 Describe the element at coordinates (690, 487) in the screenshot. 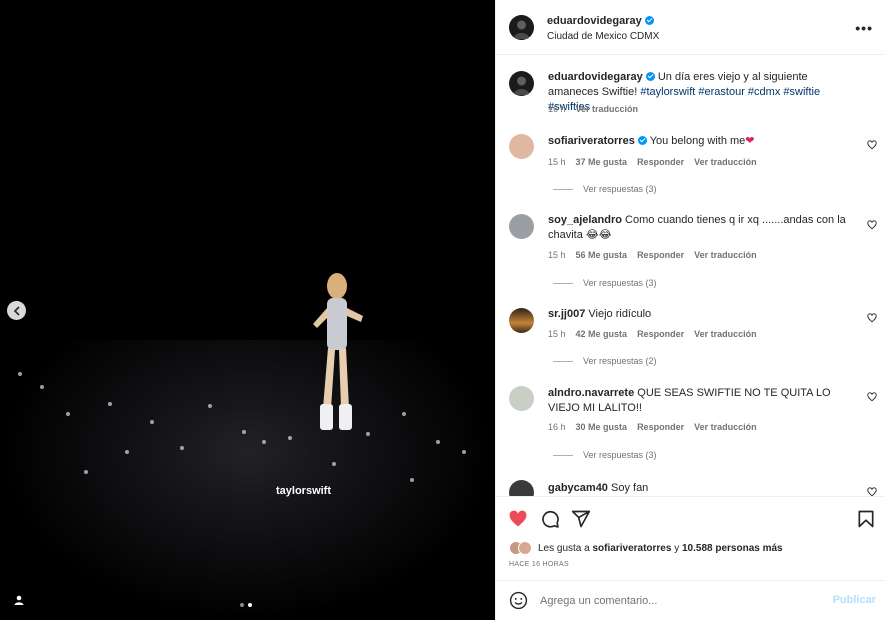

I see `comment-item: gabycam40 Soy fan` at that location.